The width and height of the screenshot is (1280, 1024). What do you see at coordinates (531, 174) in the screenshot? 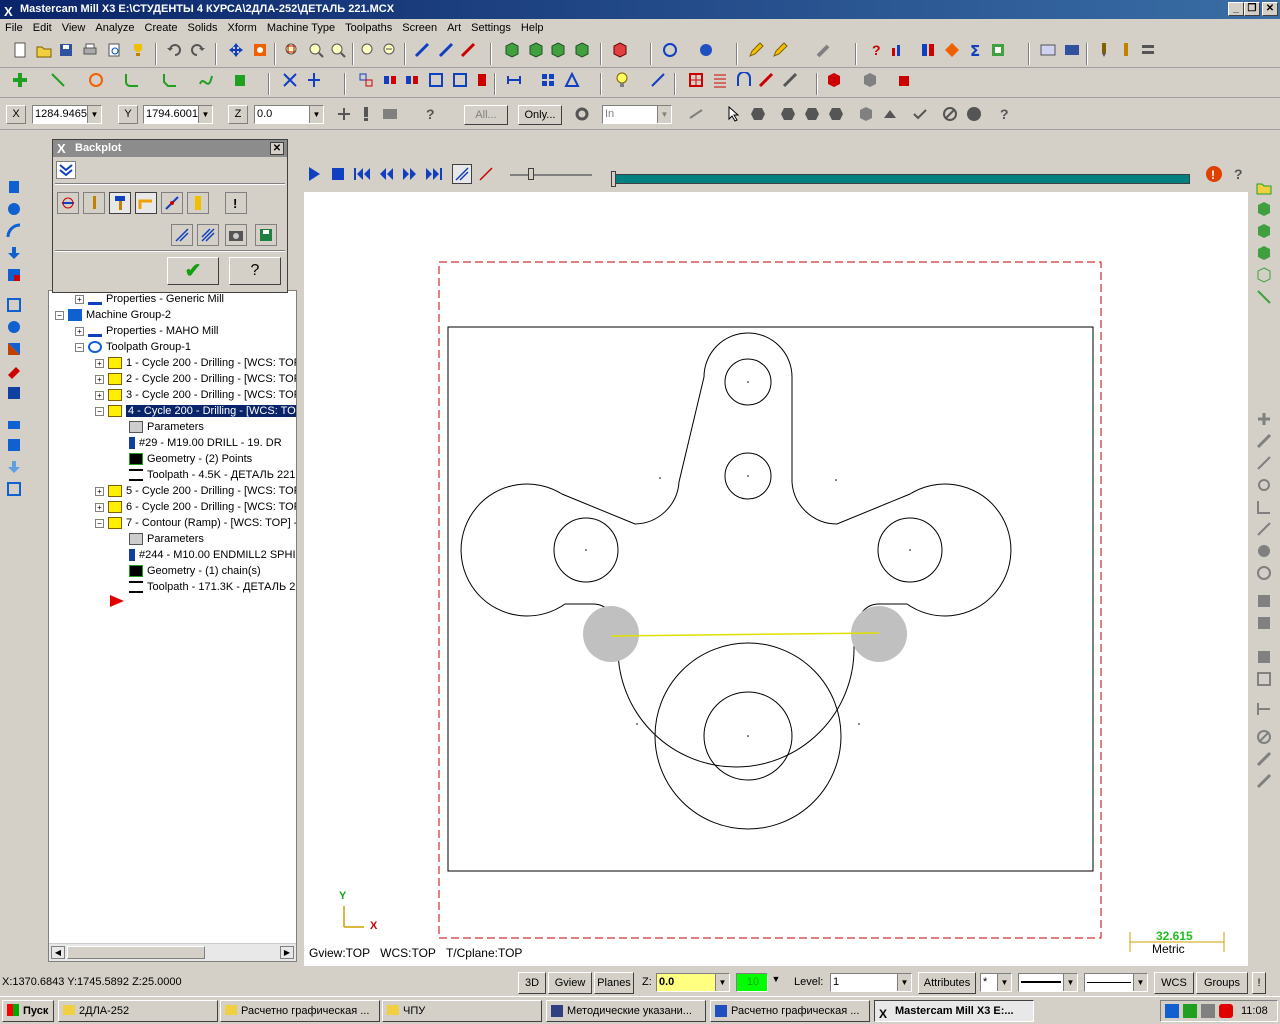
I see `speed-slider-thumb` at bounding box center [531, 174].